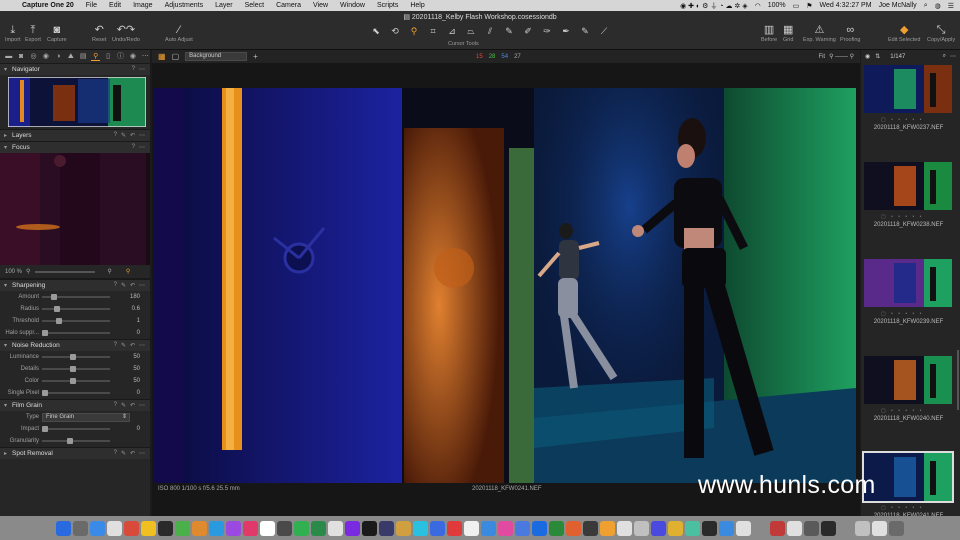 Image resolution: width=960 pixels, height=540 pixels. Describe the element at coordinates (471, 31) in the screenshot. I see `keystone-tool-icon: ⏢` at that location.